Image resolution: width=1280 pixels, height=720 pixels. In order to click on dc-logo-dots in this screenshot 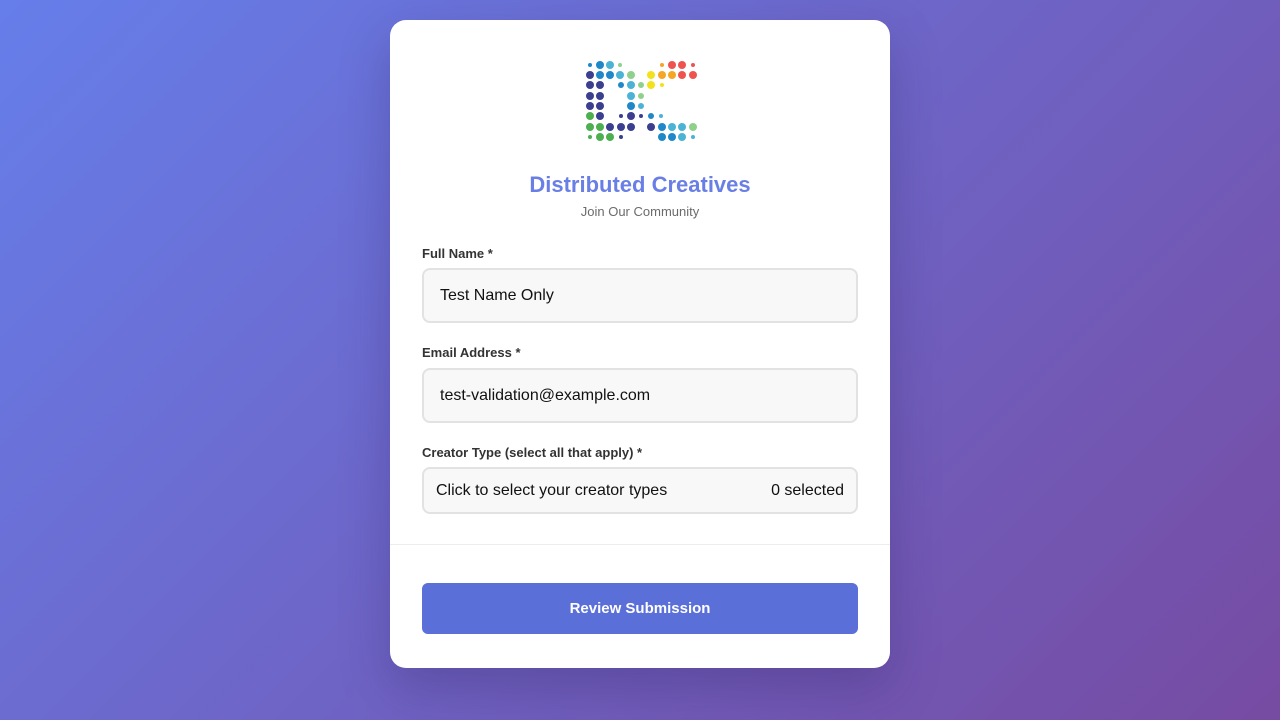, I will do `click(641, 101)`.